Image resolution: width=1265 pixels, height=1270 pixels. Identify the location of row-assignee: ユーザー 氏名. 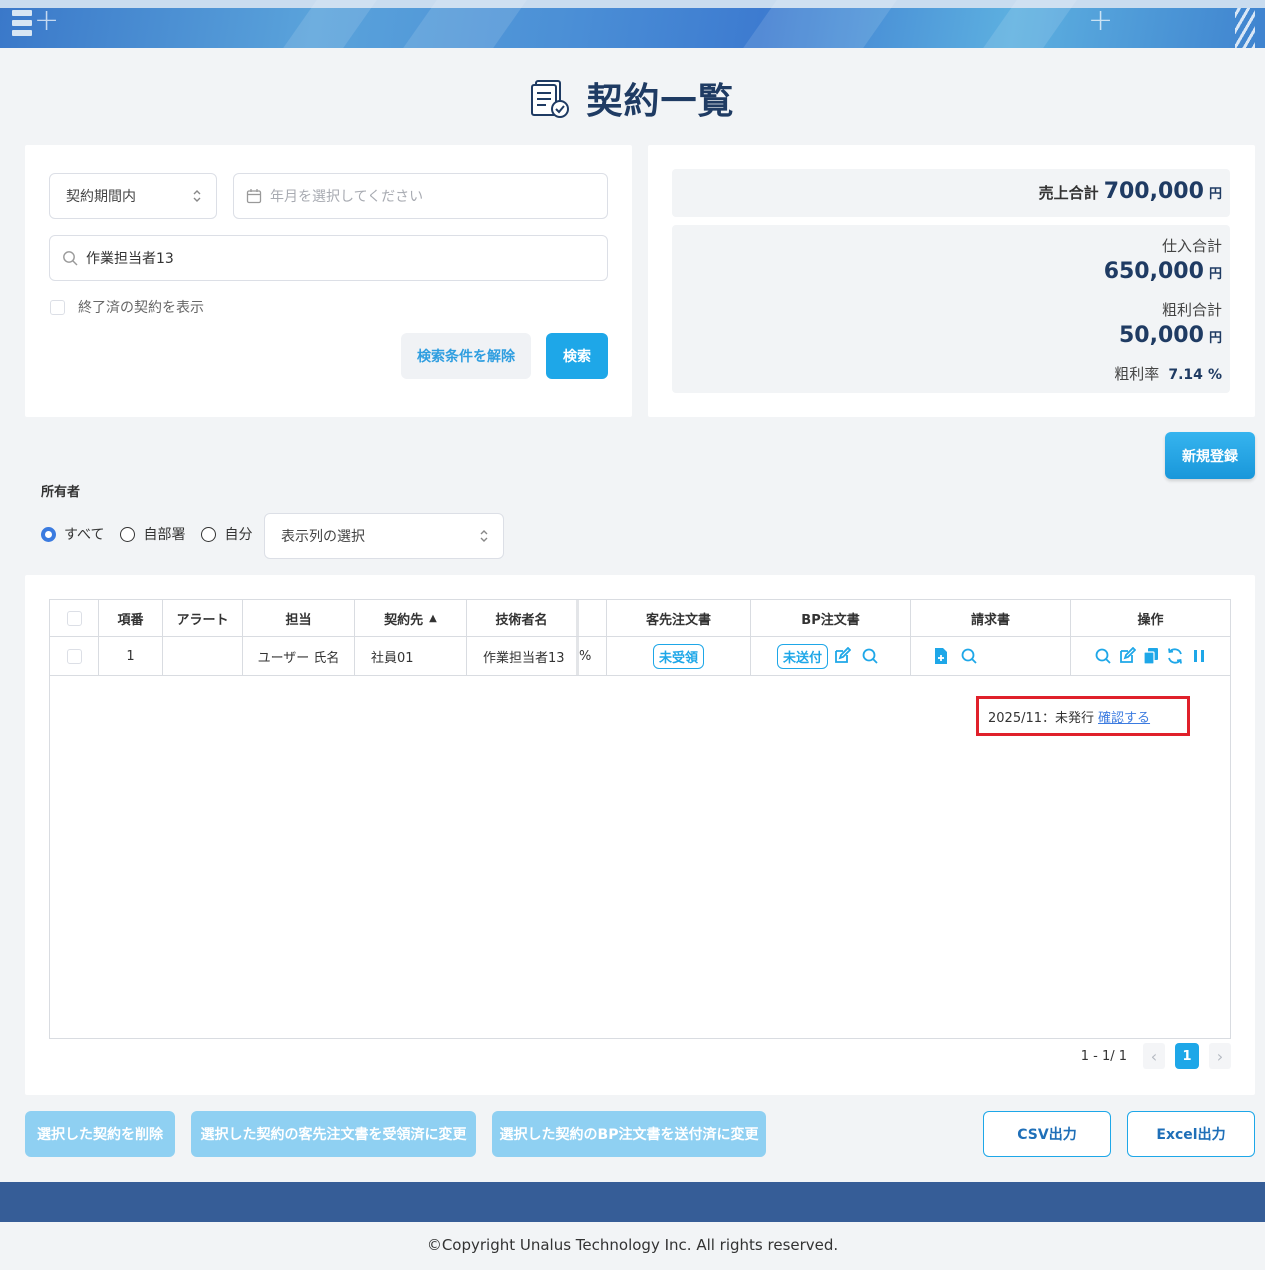
(299, 656).